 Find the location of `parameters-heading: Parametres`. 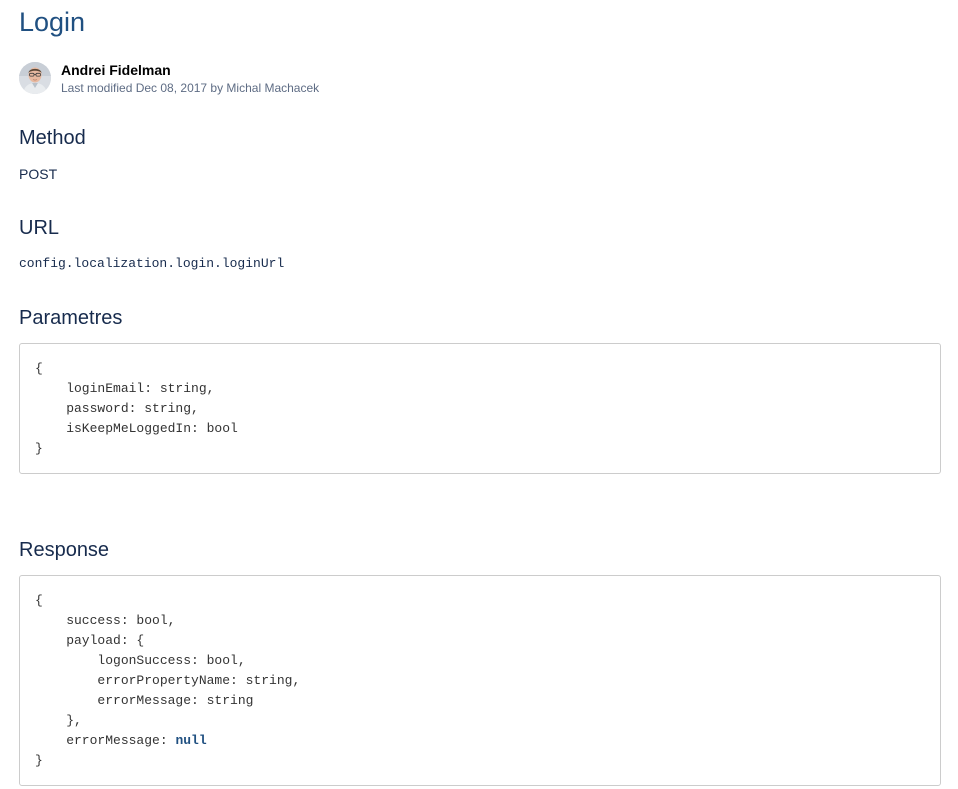

parameters-heading: Parametres is located at coordinates (71, 318).